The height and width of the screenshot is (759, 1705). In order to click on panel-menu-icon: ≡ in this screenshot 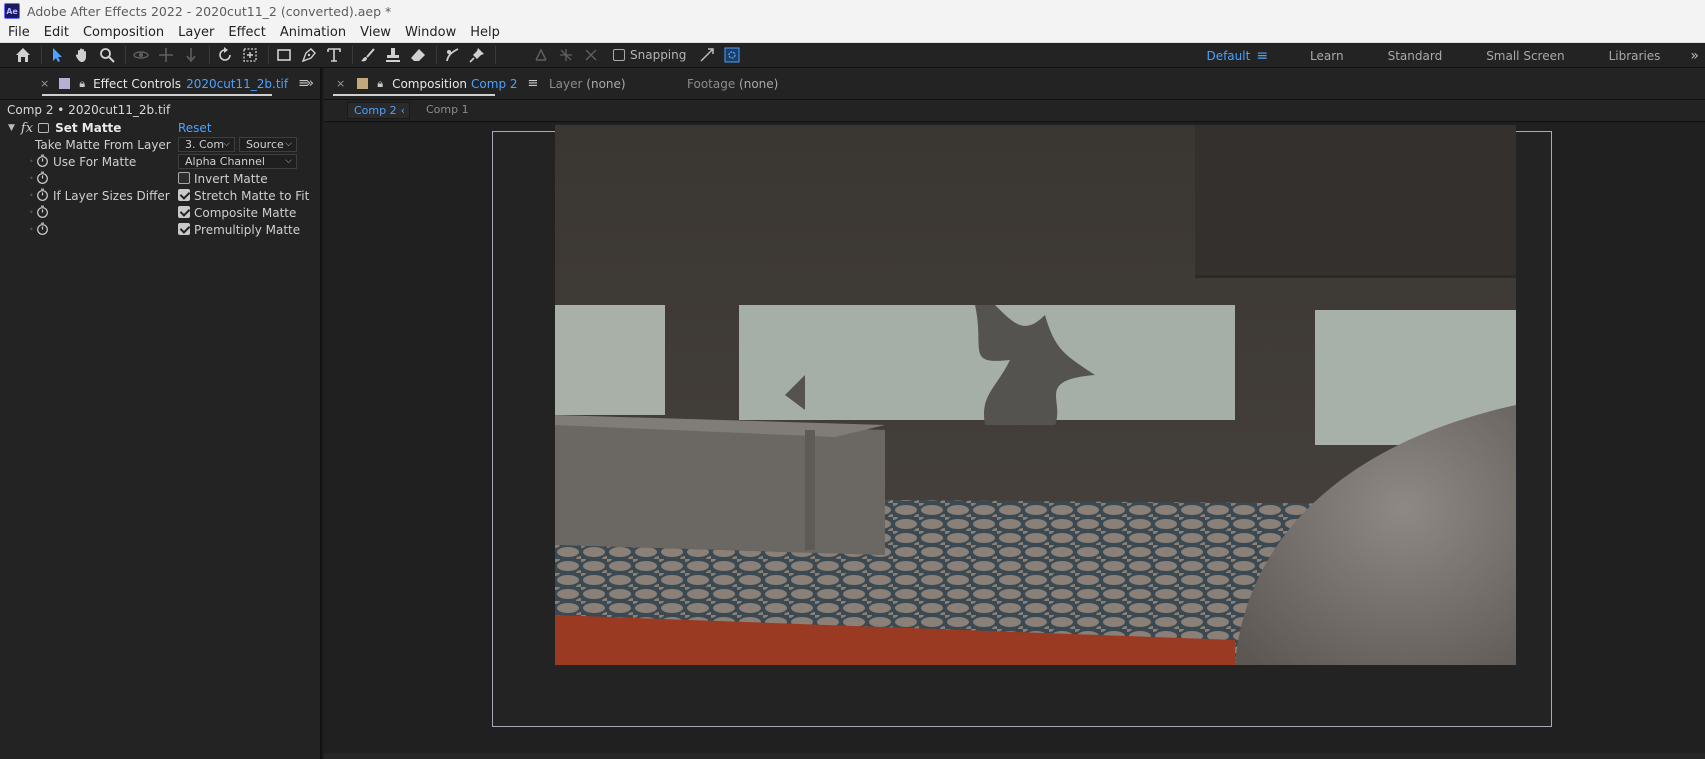, I will do `click(533, 83)`.